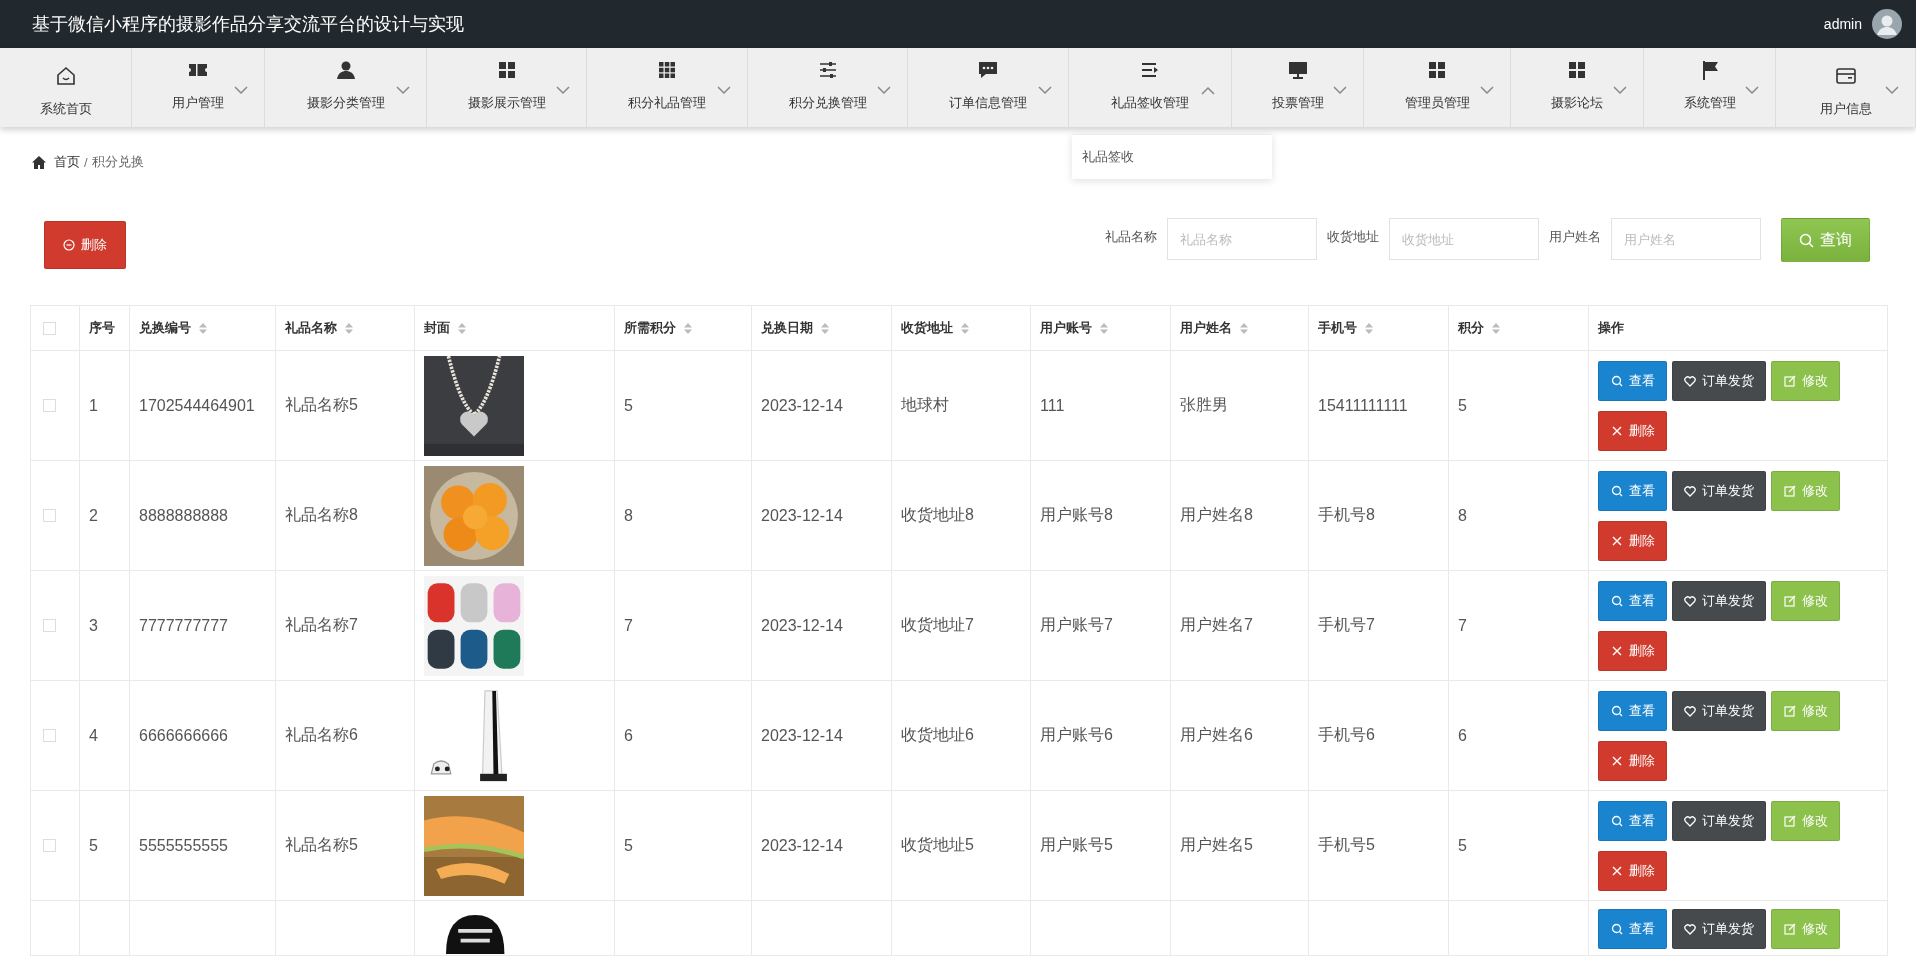 The image size is (1916, 970). I want to click on home-icon, so click(39, 162).